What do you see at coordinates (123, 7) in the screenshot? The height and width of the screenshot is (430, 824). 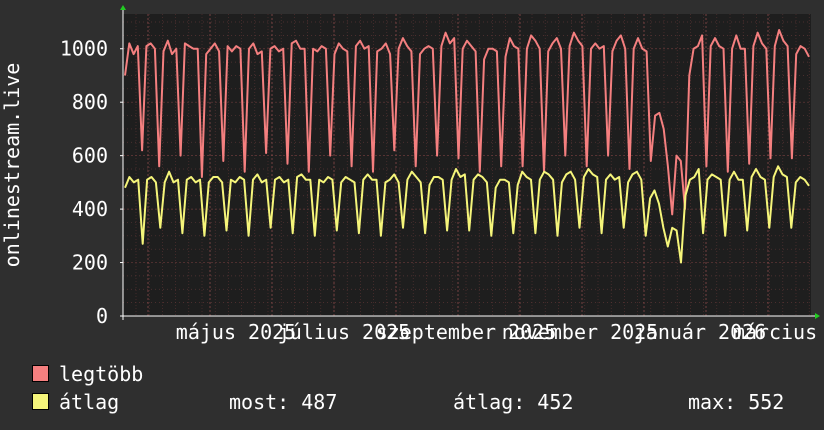 I see `y-axis-arrow` at bounding box center [123, 7].